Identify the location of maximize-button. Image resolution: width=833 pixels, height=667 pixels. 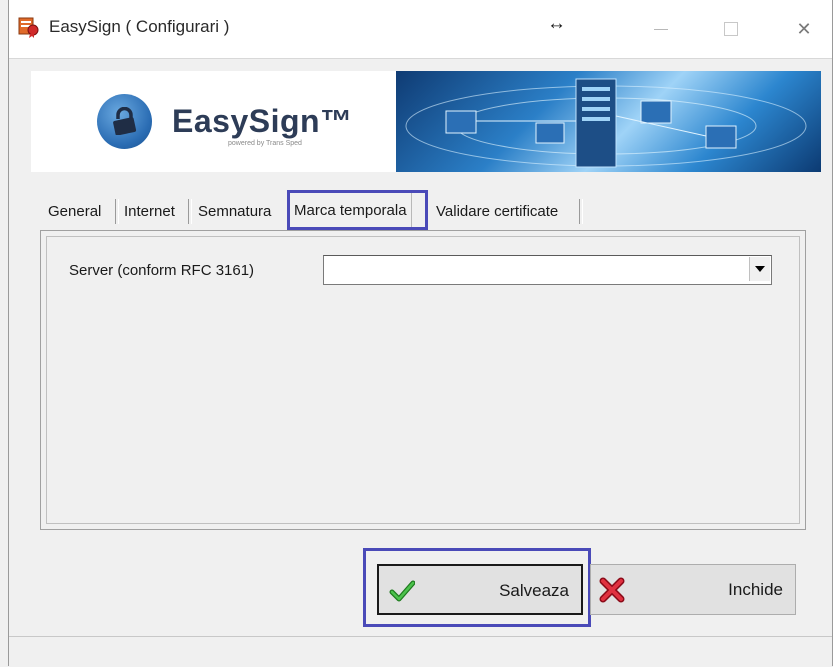
(731, 29).